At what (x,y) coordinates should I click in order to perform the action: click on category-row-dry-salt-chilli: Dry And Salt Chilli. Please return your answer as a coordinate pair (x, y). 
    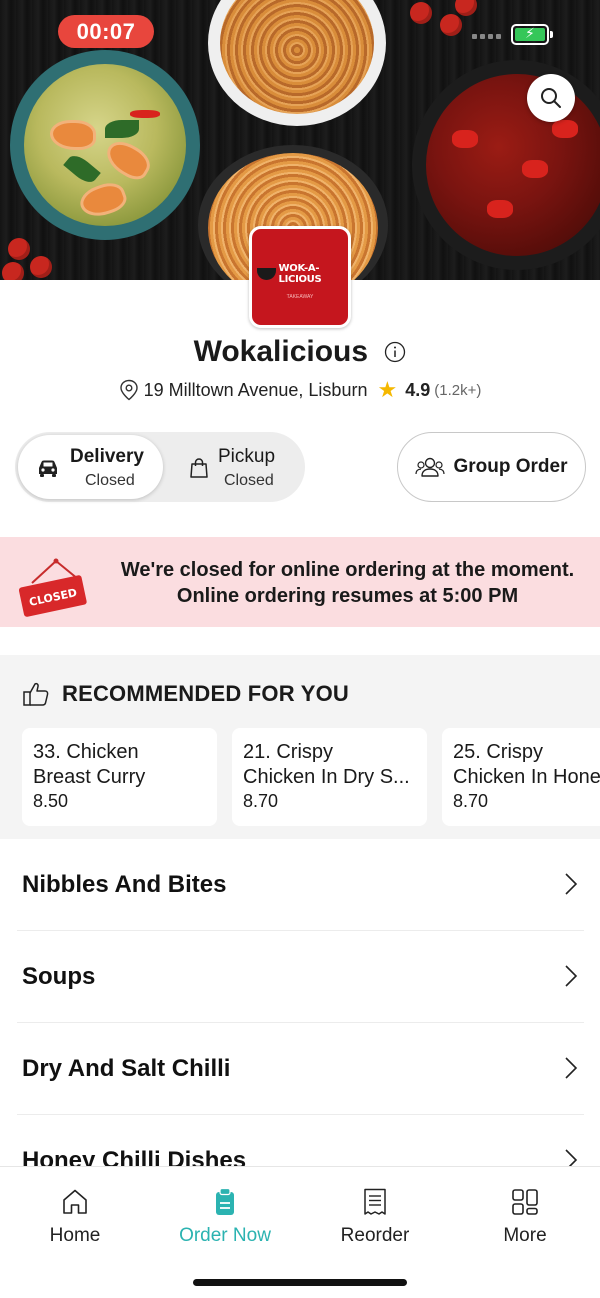
    Looking at the image, I should click on (300, 1069).